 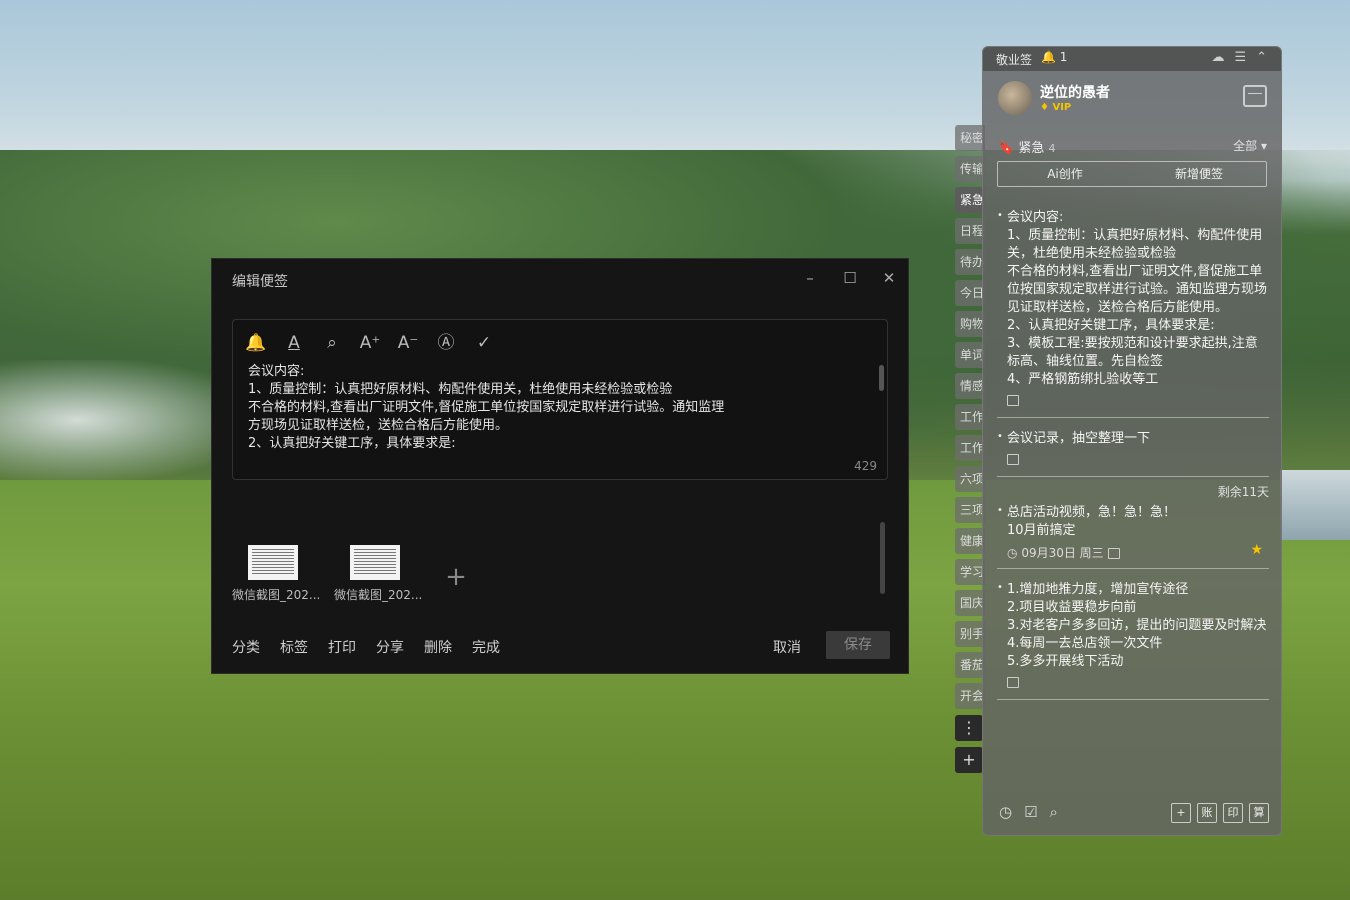 I want to click on add-tab-icon: +, so click(x=969, y=760).